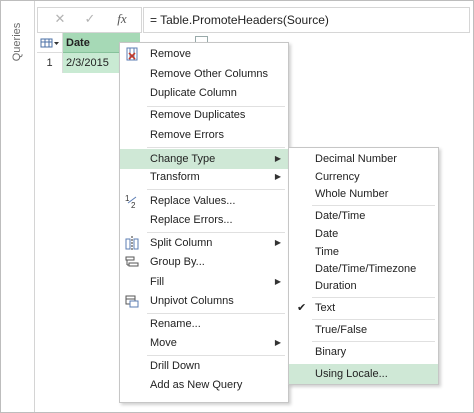 Image resolution: width=474 pixels, height=413 pixels. Describe the element at coordinates (157, 282) in the screenshot. I see `menu-item-label: Fill` at that location.